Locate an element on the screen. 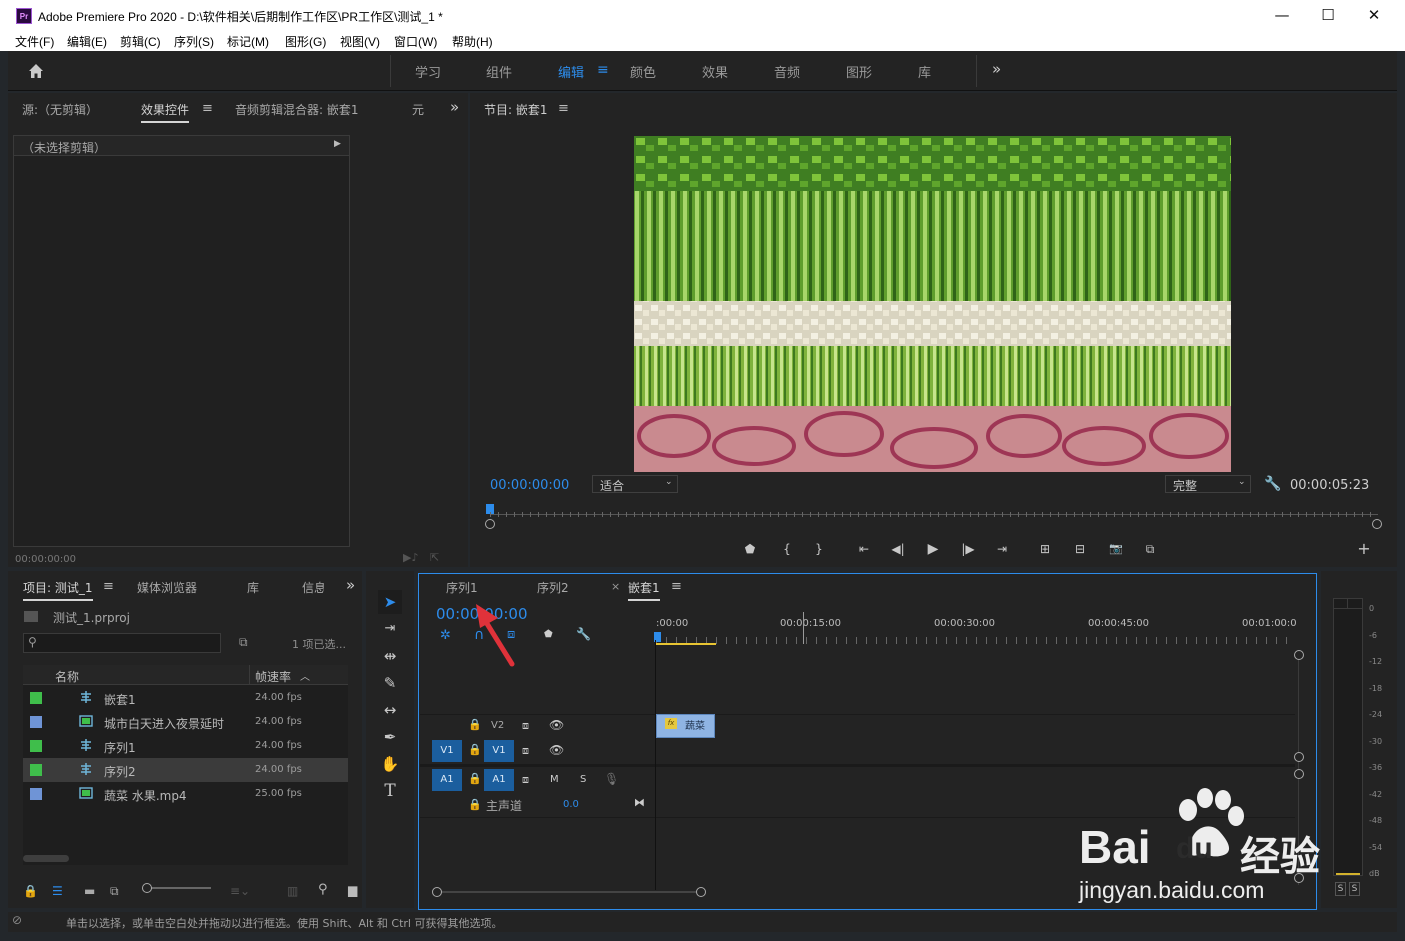  vscroll-video-handle is located at coordinates (1299, 757).